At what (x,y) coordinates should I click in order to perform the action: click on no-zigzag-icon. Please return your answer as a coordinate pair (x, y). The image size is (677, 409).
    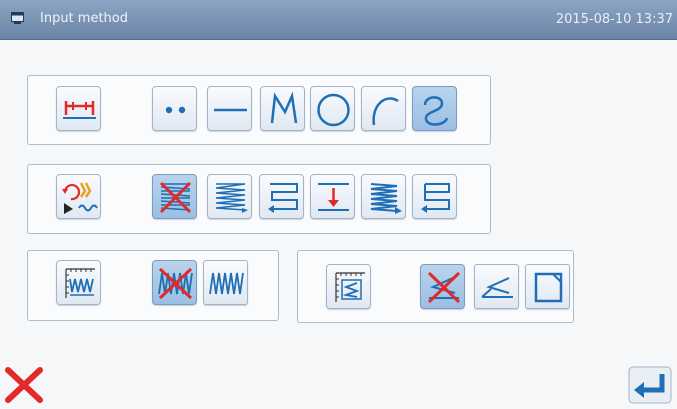
    Looking at the image, I should click on (175, 283).